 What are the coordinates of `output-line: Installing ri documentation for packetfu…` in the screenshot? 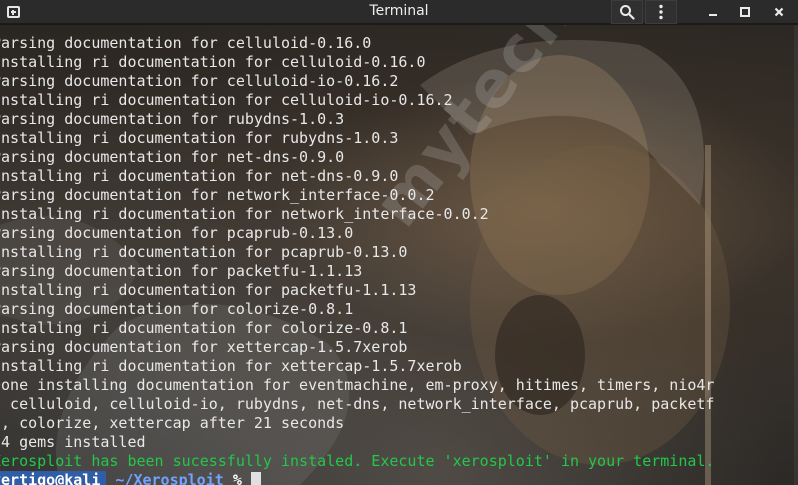 It's located at (208, 290).